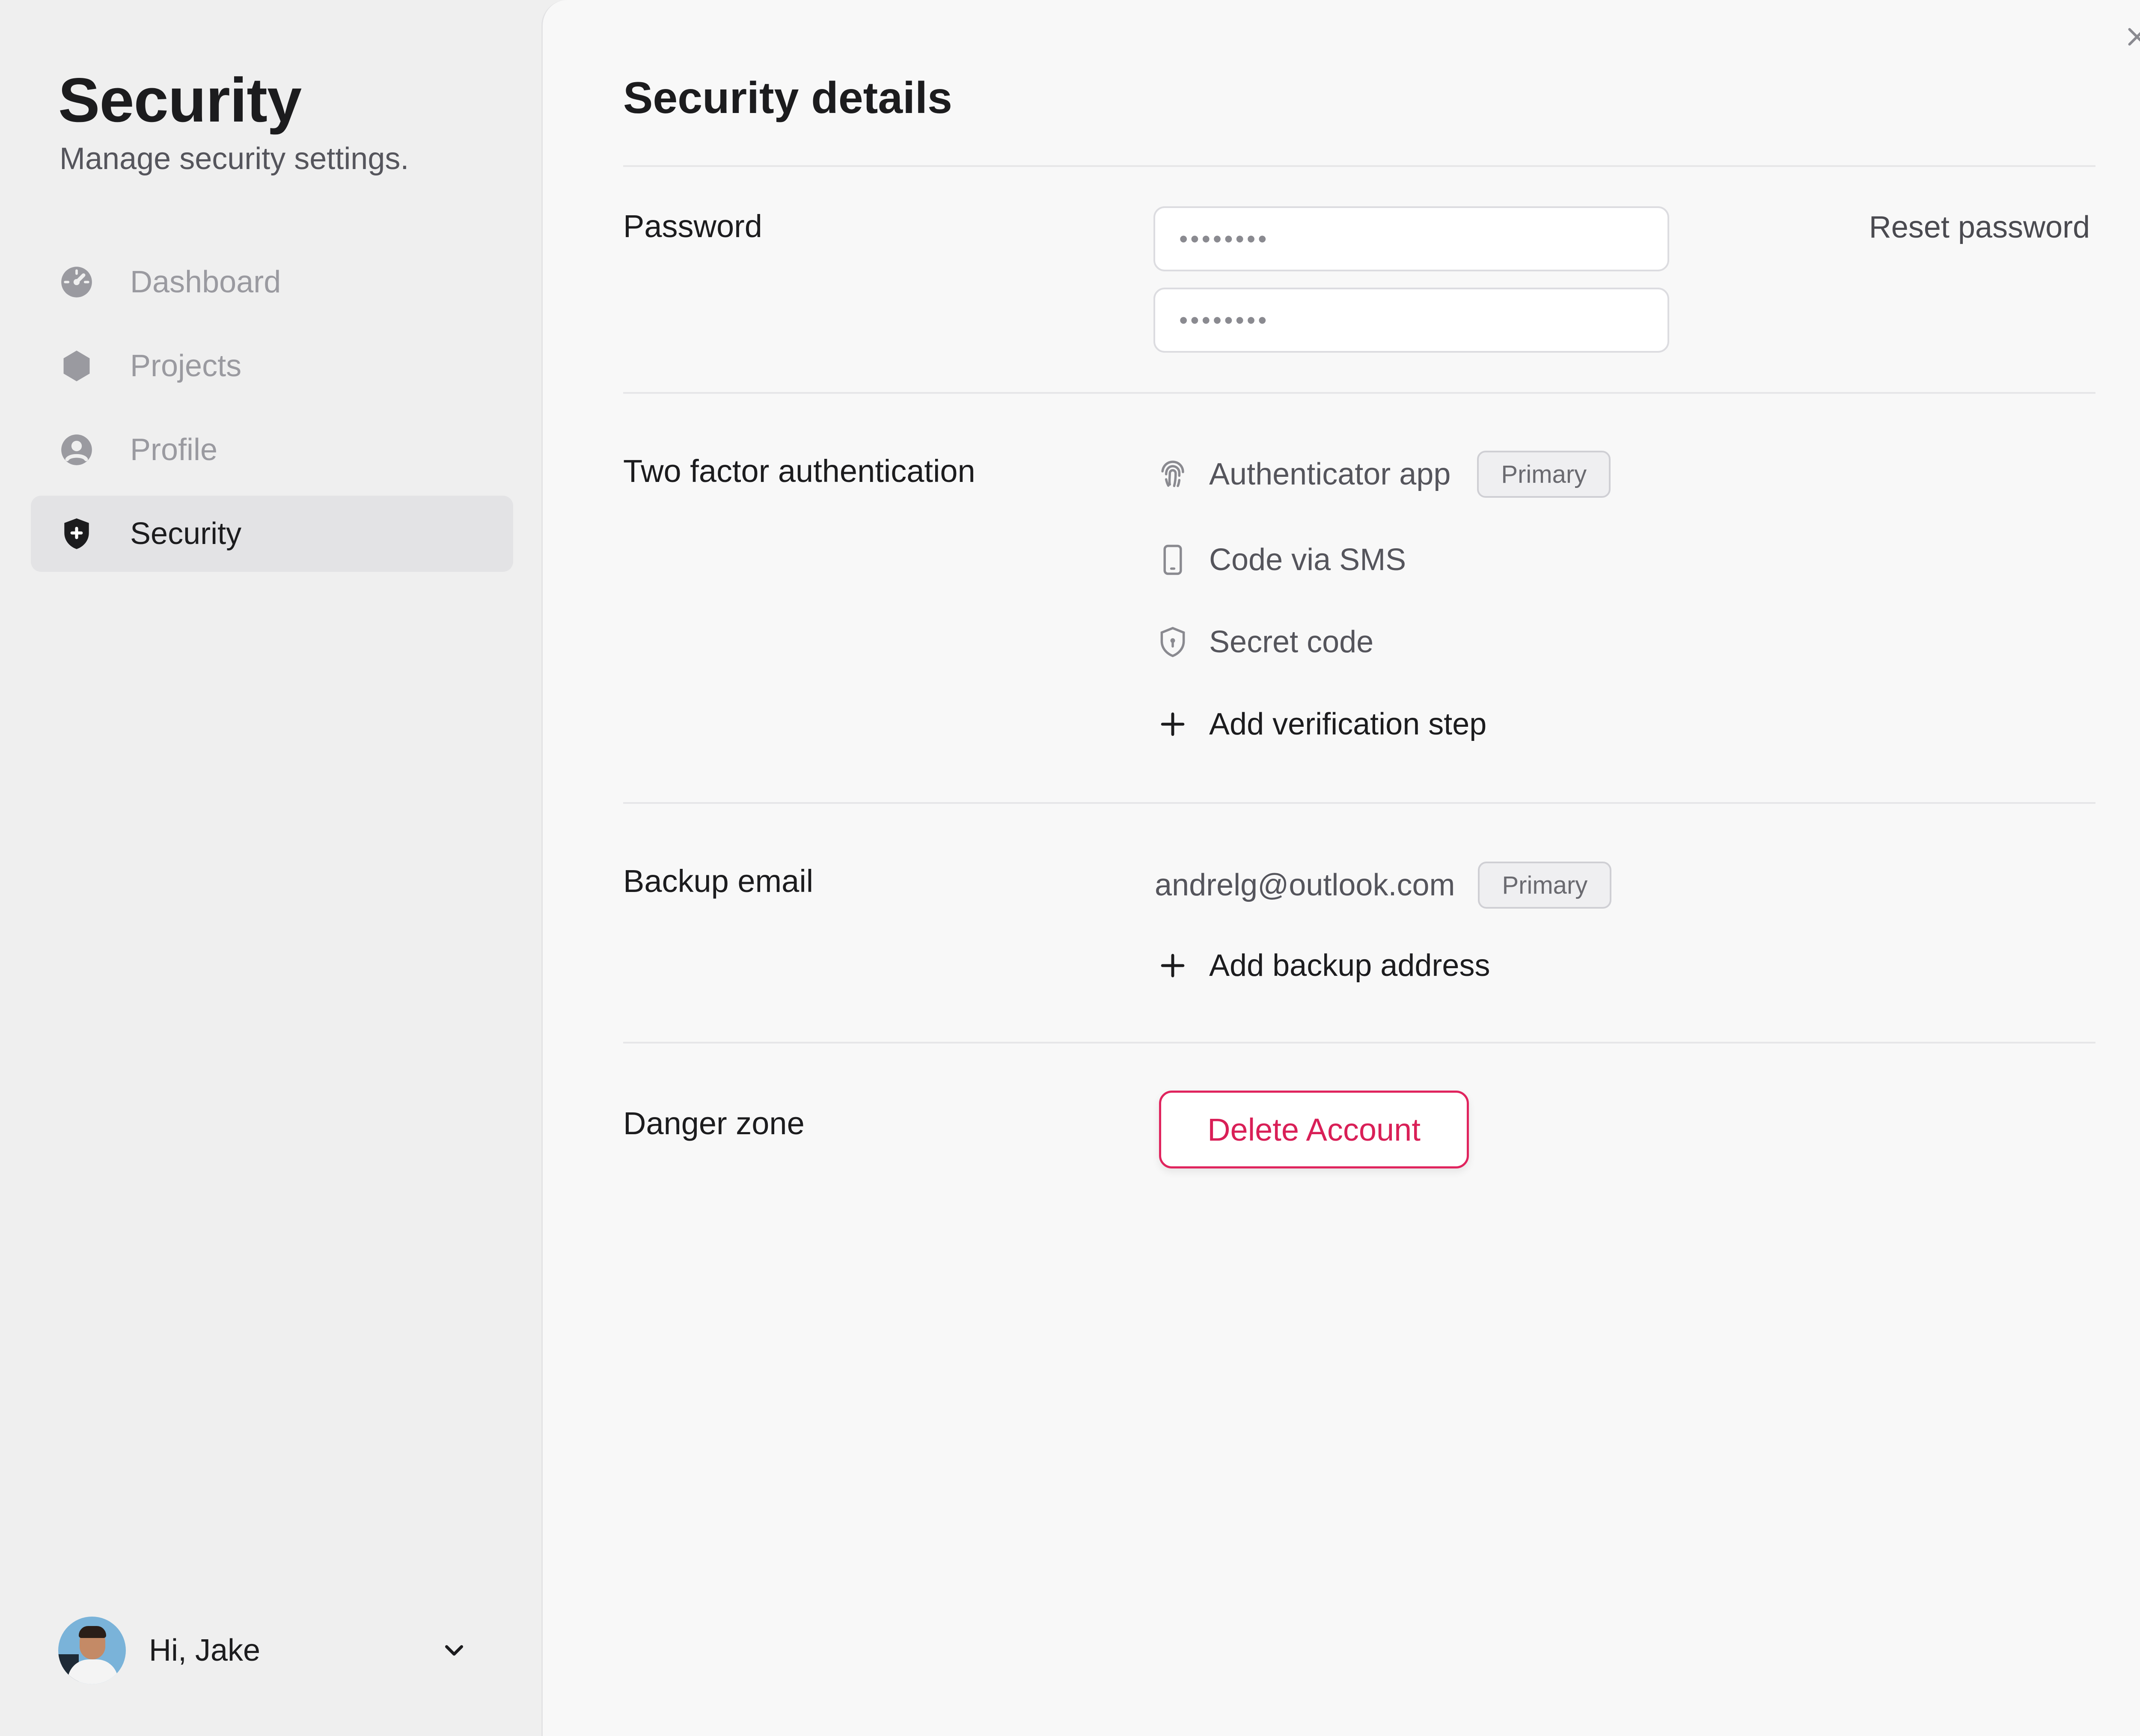  Describe the element at coordinates (1348, 724) in the screenshot. I see `add-verification-label: Add verification step` at that location.